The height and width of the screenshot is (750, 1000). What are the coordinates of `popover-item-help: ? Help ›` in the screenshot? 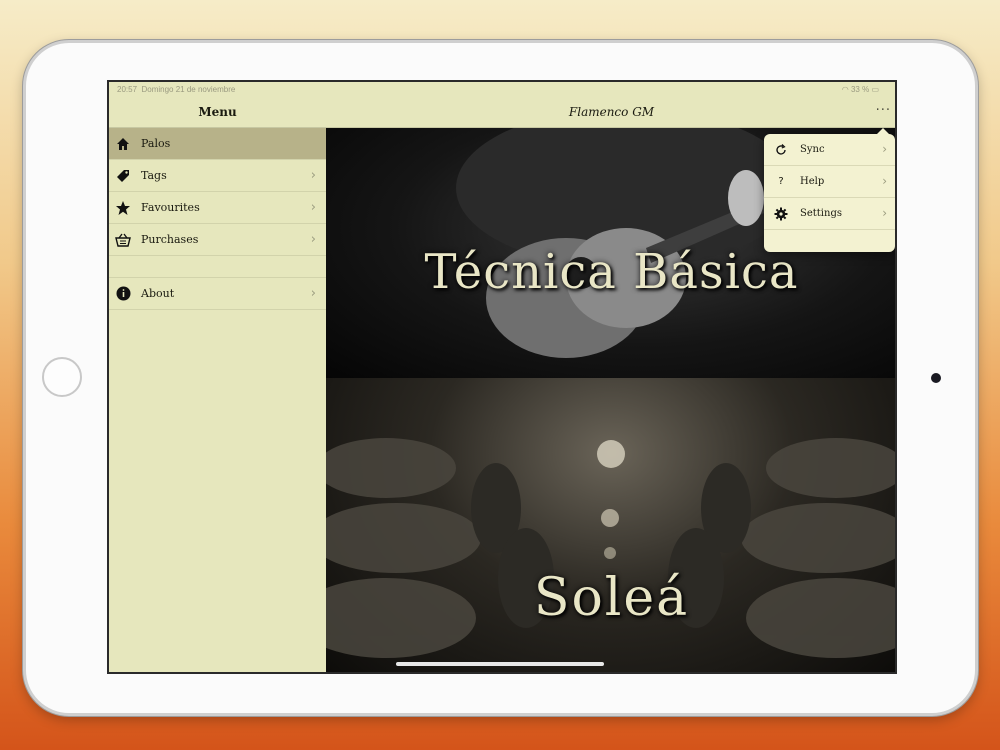 It's located at (829, 182).